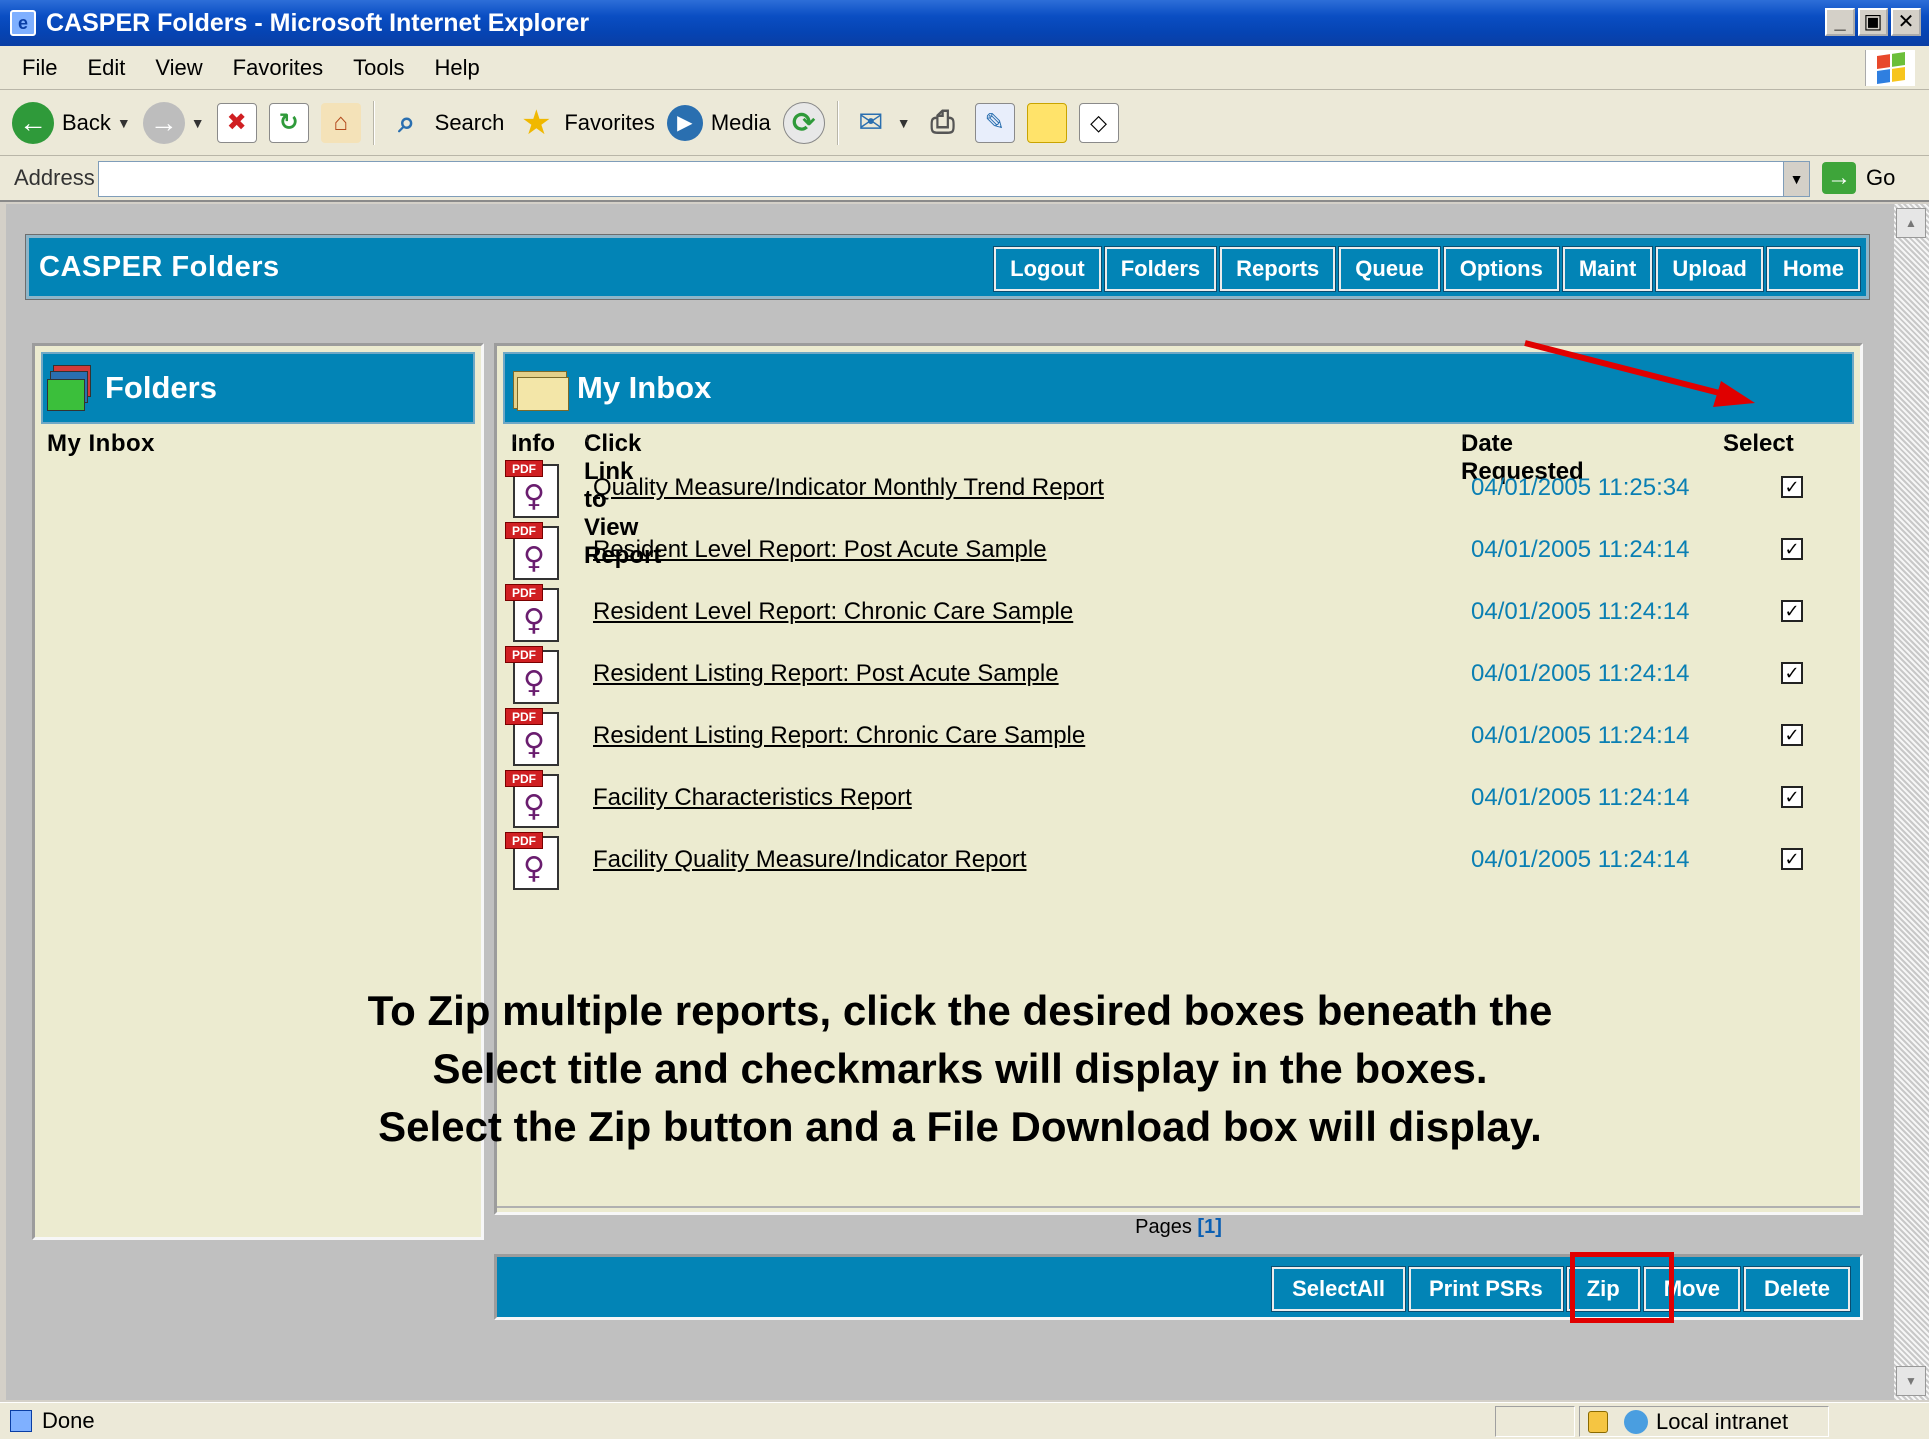 The image size is (1929, 1439). What do you see at coordinates (1278, 269) in the screenshot?
I see `reports-button: Reports` at bounding box center [1278, 269].